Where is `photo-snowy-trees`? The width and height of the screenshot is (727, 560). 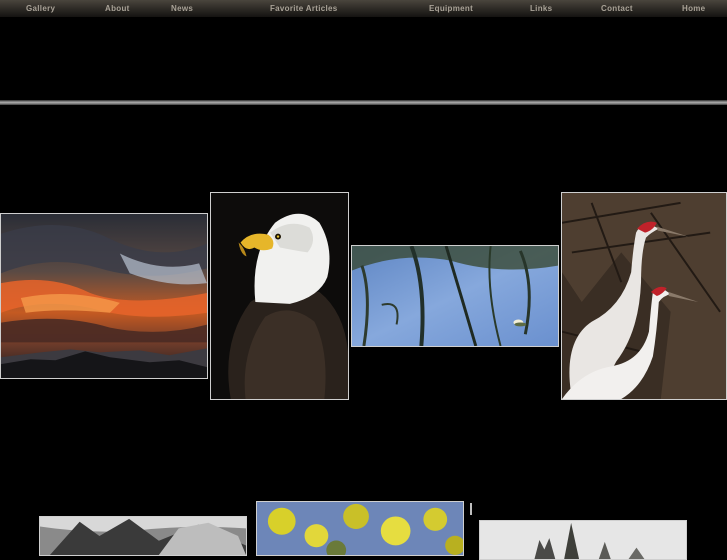
photo-snowy-trees is located at coordinates (583, 540).